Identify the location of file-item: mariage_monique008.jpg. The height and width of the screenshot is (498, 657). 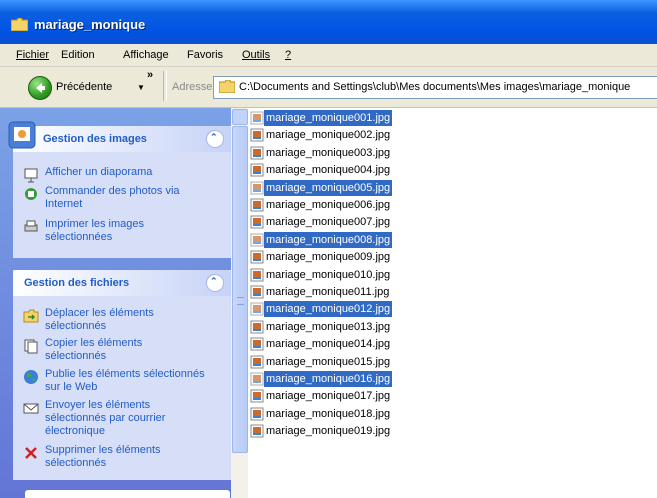
(350, 240).